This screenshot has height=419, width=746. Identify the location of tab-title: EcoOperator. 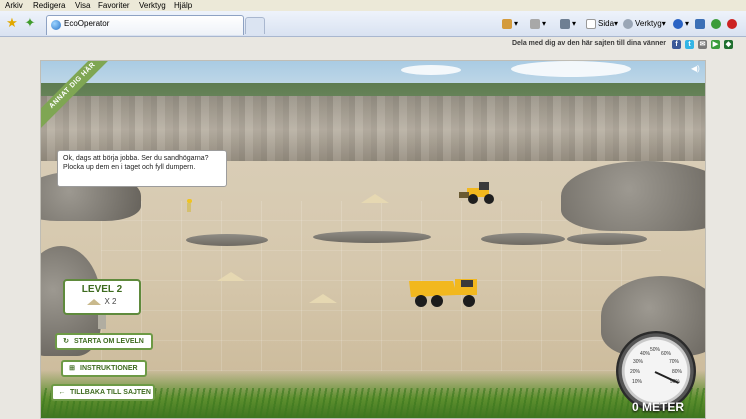
(87, 23).